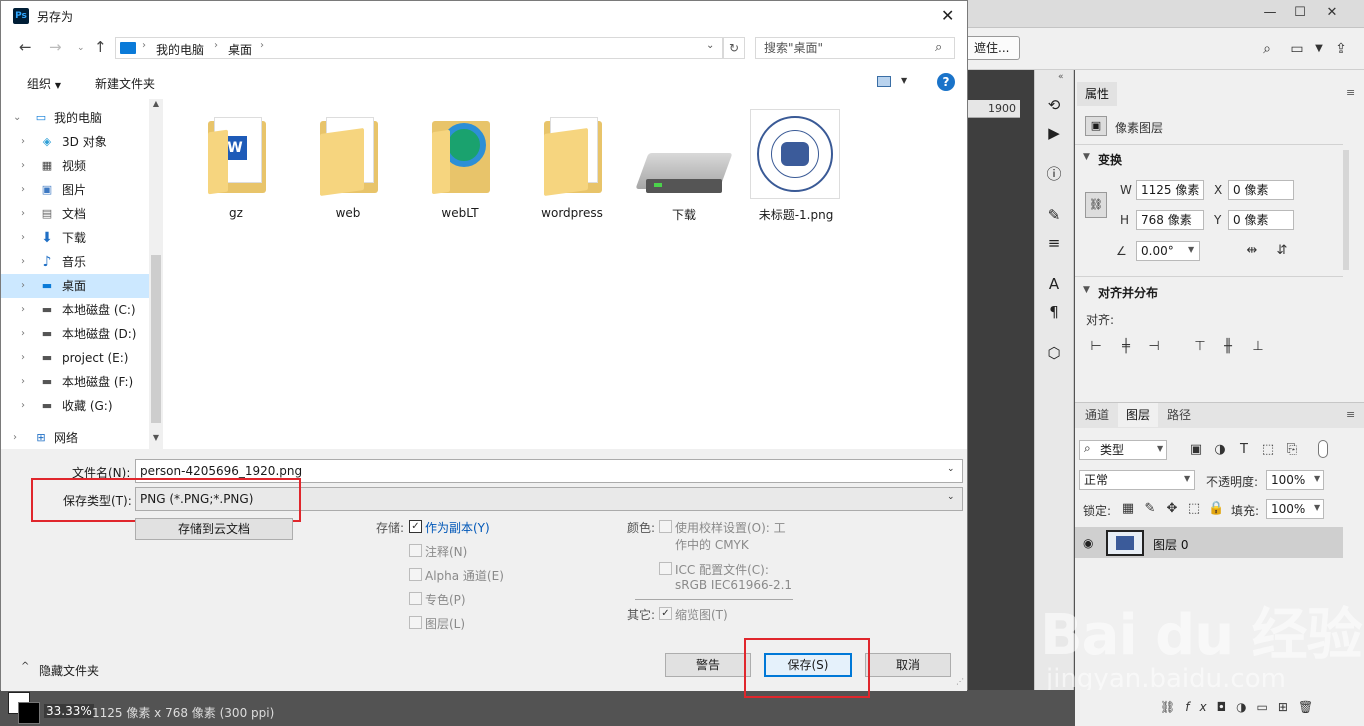 The image size is (1364, 726). I want to click on dropdown-arrow-icon: ▼, so click(1319, 49).